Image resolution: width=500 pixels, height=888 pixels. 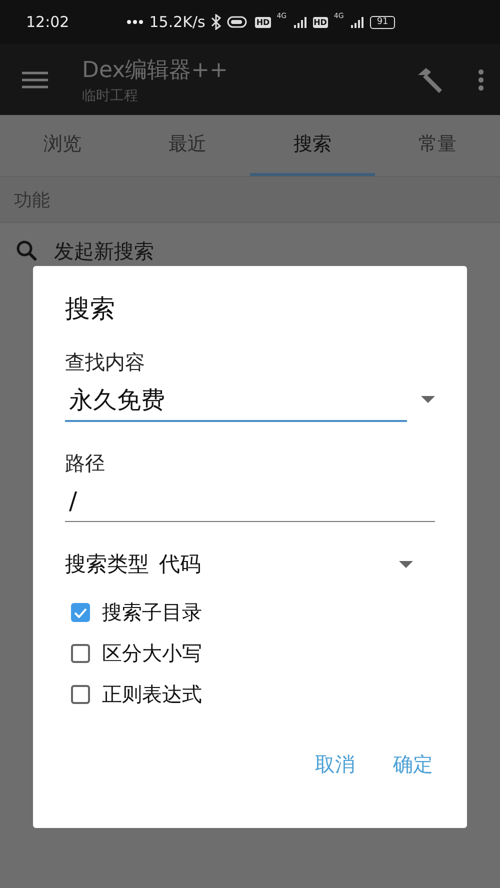 What do you see at coordinates (216, 22) in the screenshot?
I see `bluetooth-icon` at bounding box center [216, 22].